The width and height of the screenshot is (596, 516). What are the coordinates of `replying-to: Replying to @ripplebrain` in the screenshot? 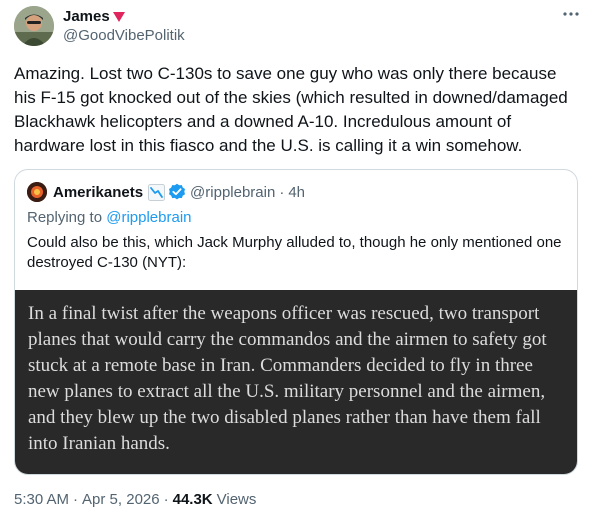 It's located at (109, 217).